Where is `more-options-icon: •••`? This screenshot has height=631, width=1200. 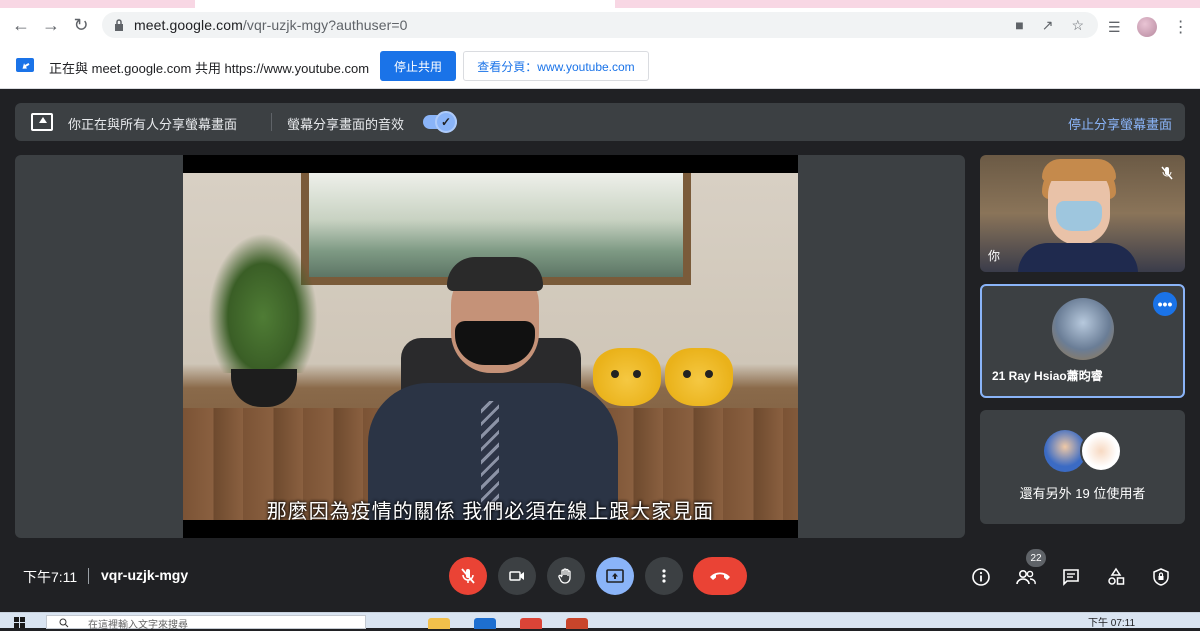 more-options-icon: ••• is located at coordinates (1165, 304).